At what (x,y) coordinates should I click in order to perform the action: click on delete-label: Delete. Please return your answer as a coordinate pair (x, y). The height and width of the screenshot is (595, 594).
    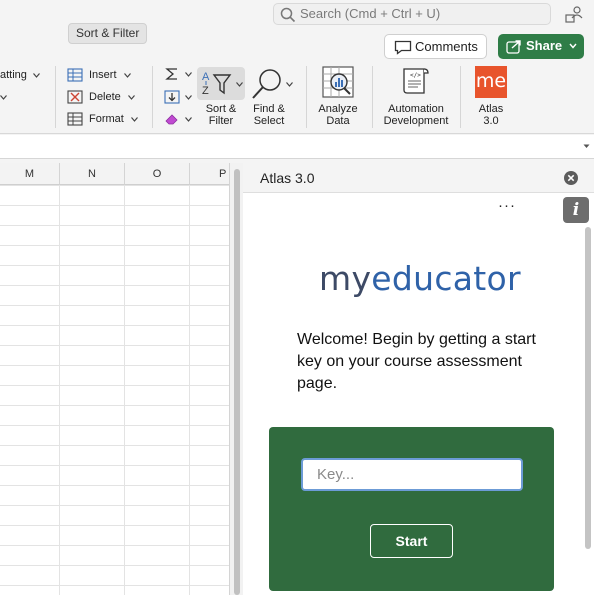
    Looking at the image, I should click on (105, 97).